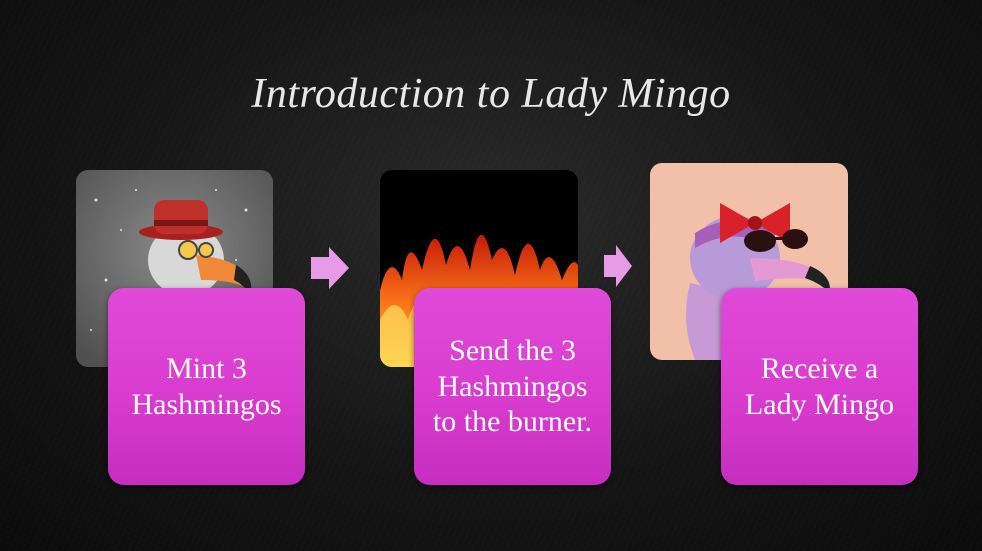 Image resolution: width=982 pixels, height=551 pixels. I want to click on step-box-receive: Receive a Lady Mingo, so click(819, 386).